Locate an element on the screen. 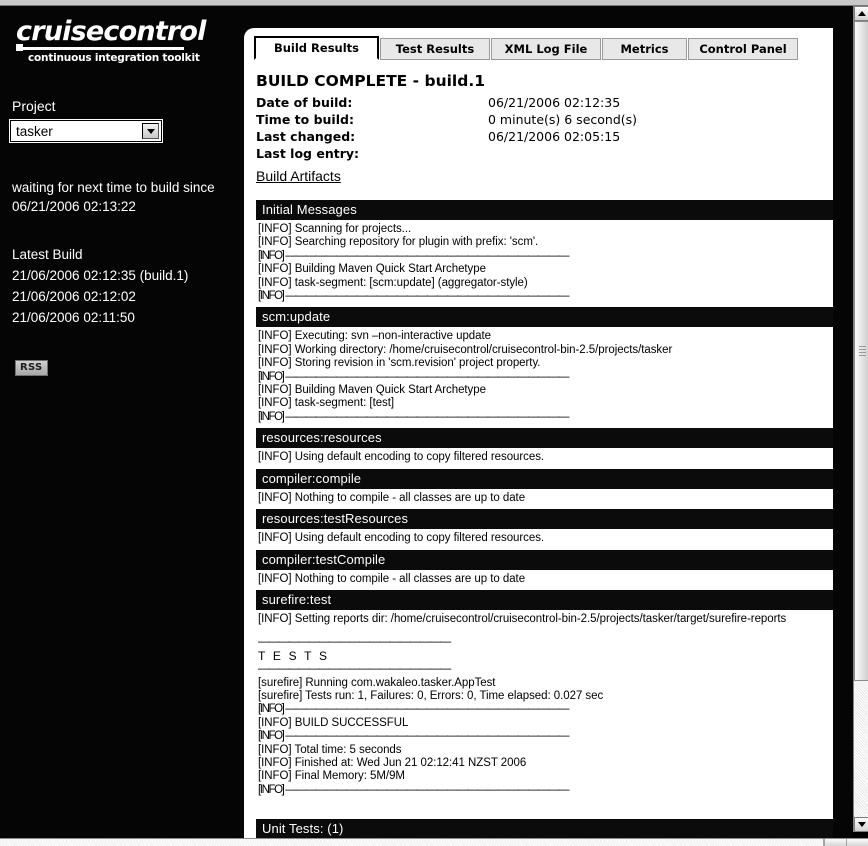  table-row: Last log entry: is located at coordinates (446, 153).